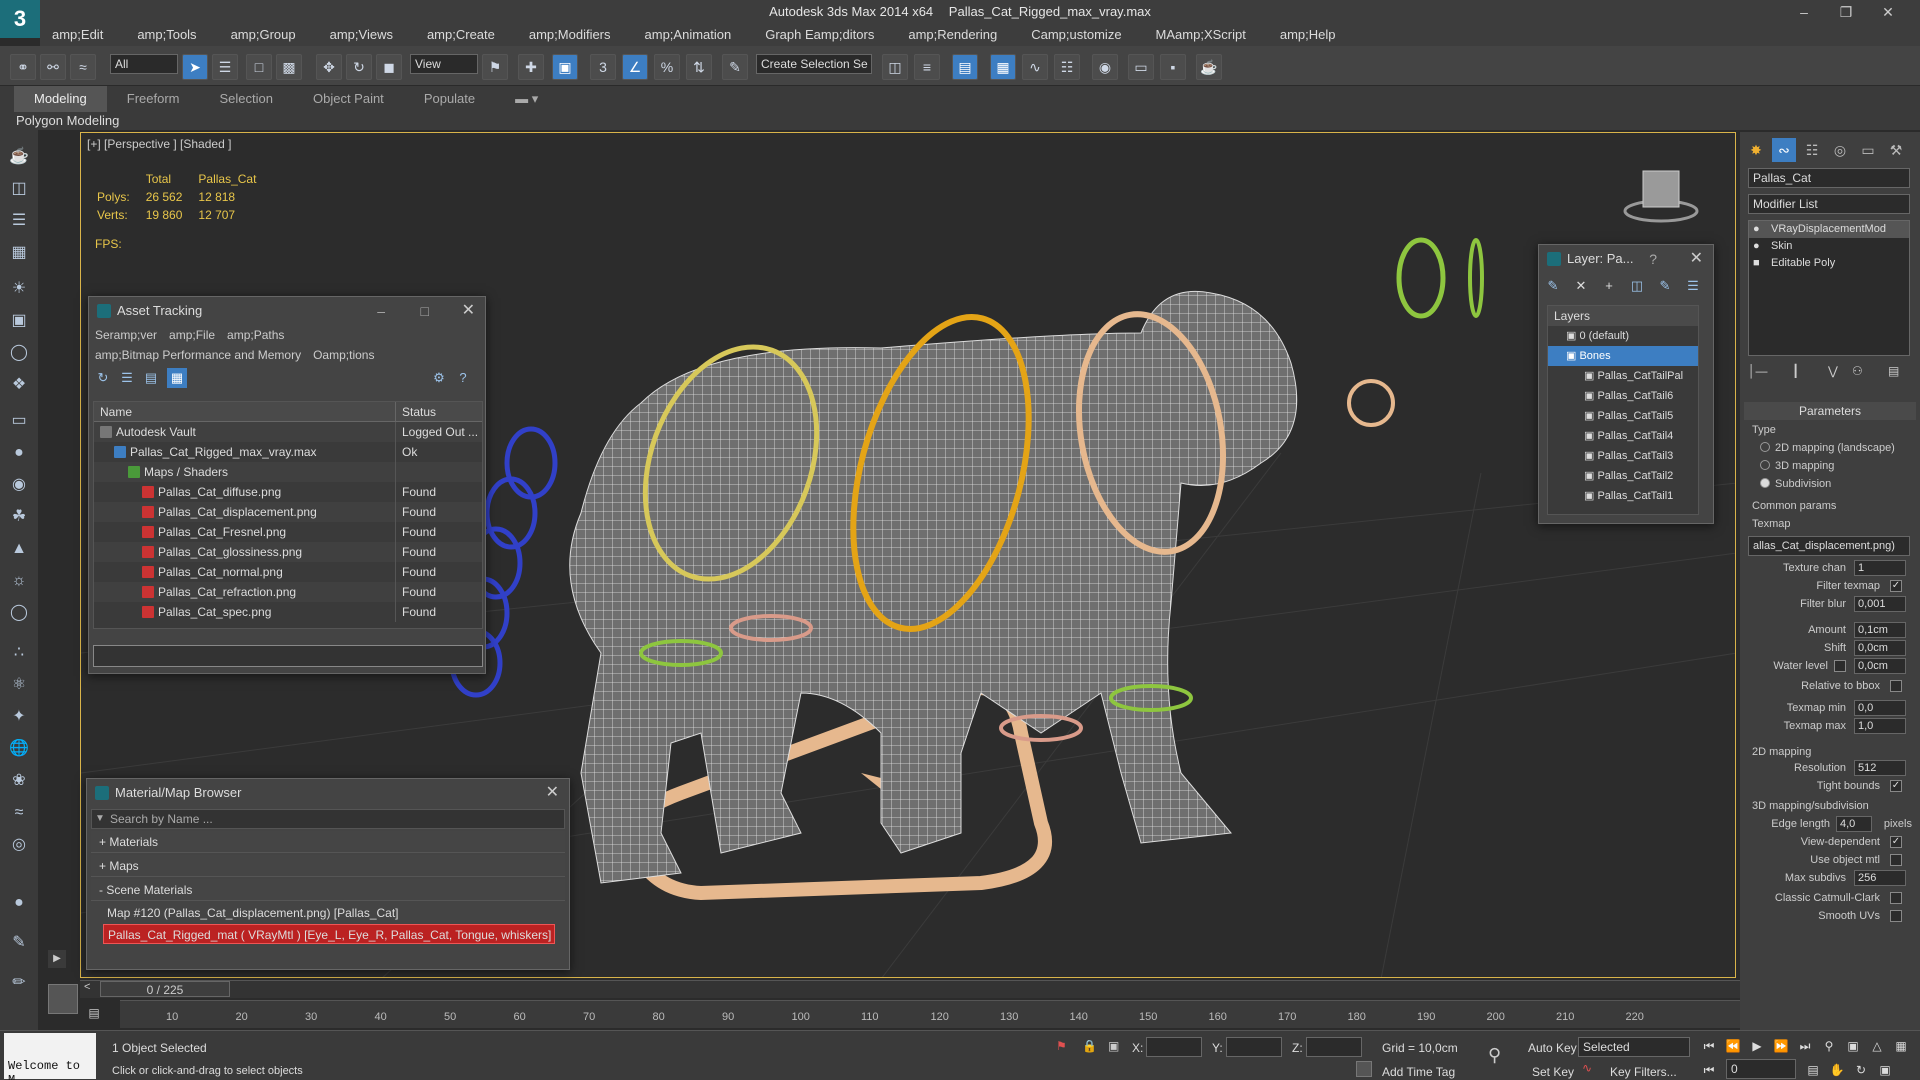 The image size is (1920, 1080). What do you see at coordinates (927, 67) in the screenshot?
I see `align-icon: ≡` at bounding box center [927, 67].